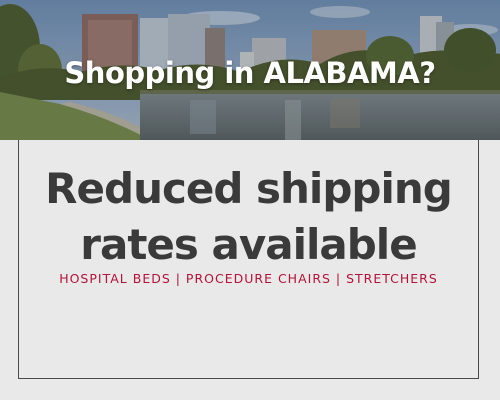 The image size is (500, 400). What do you see at coordinates (250, 73) in the screenshot?
I see `headline: Shopping in ALABAMA?` at bounding box center [250, 73].